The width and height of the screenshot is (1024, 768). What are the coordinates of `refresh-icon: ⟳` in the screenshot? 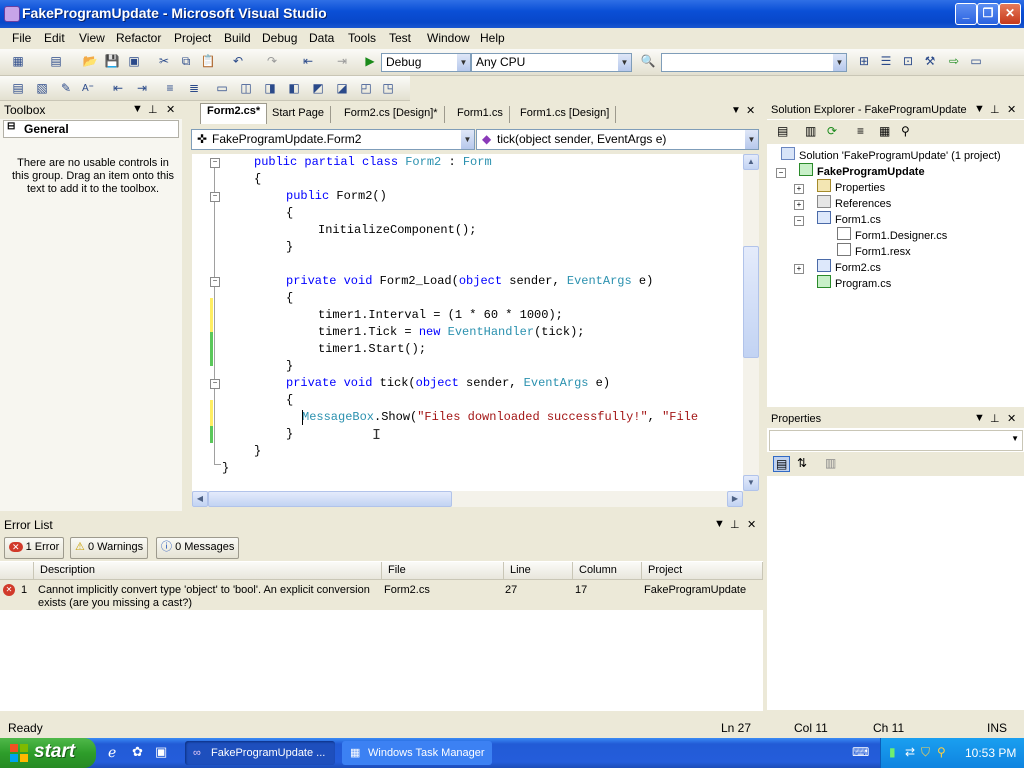 It's located at (832, 131).